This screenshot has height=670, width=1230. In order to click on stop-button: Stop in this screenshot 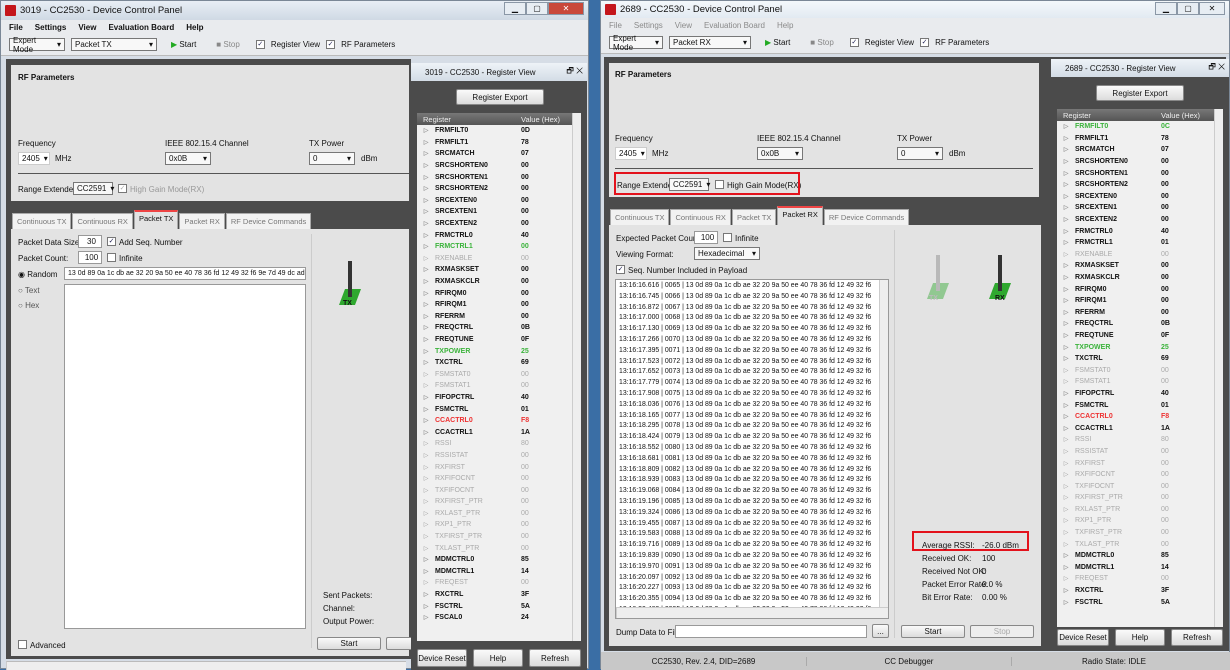, I will do `click(1002, 631)`.